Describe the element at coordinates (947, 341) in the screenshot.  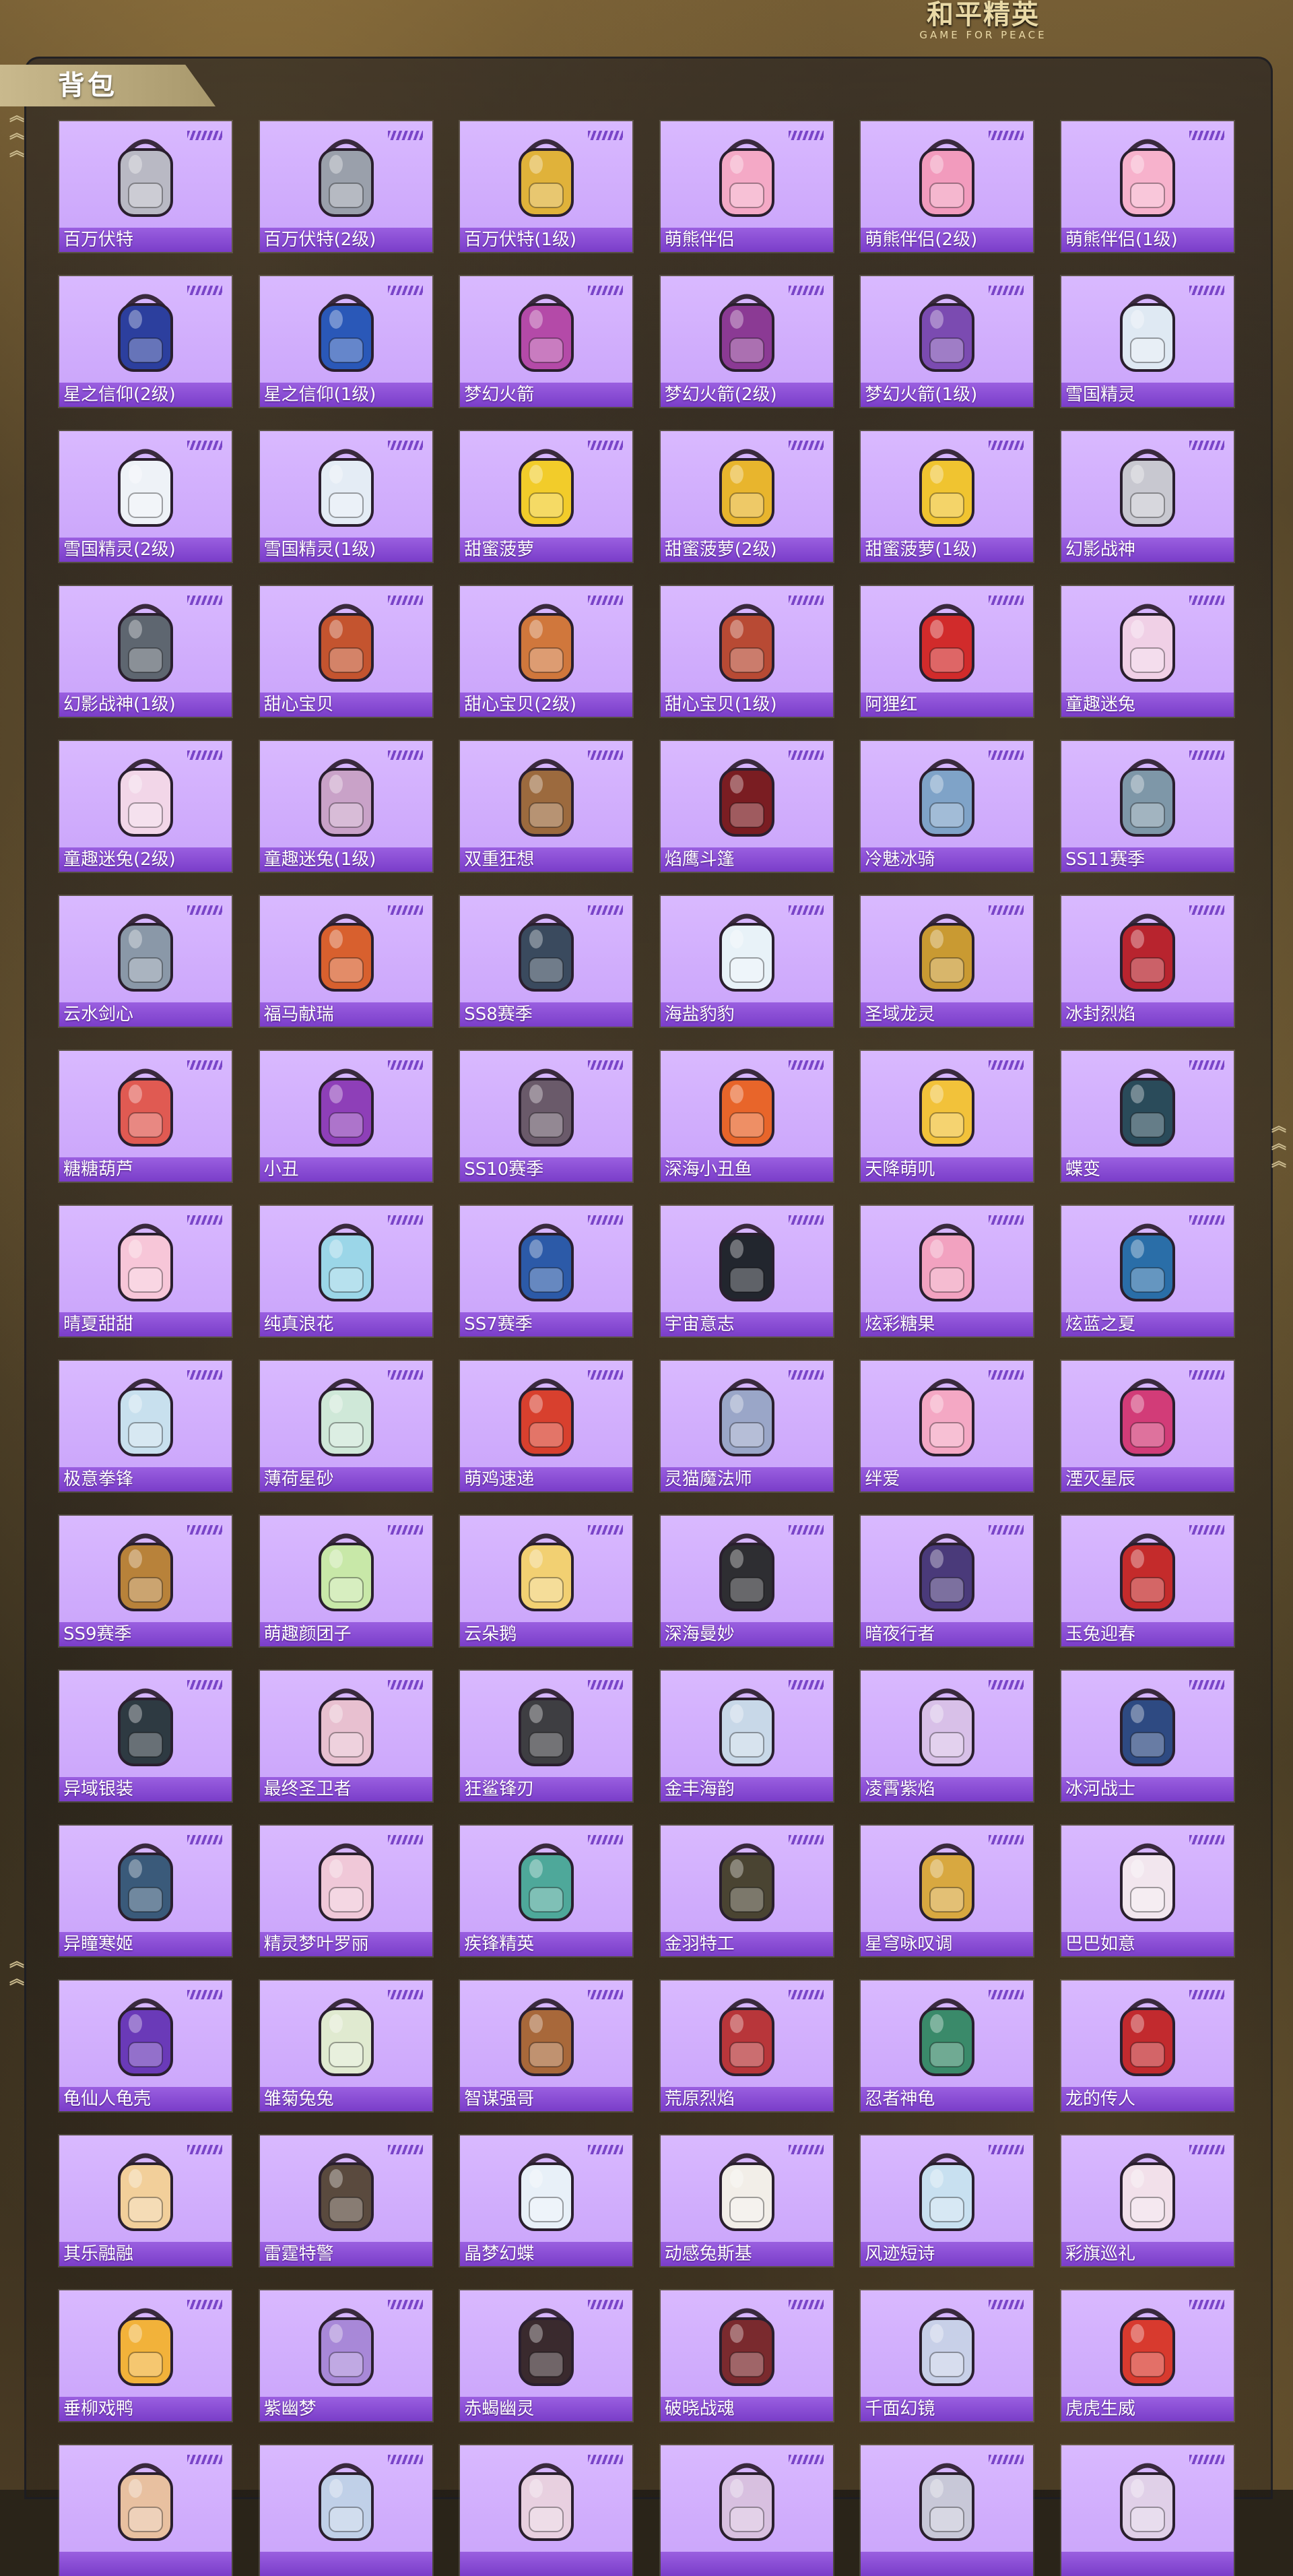
I see `backpack-card: 梦幻火箭(1级)` at that location.